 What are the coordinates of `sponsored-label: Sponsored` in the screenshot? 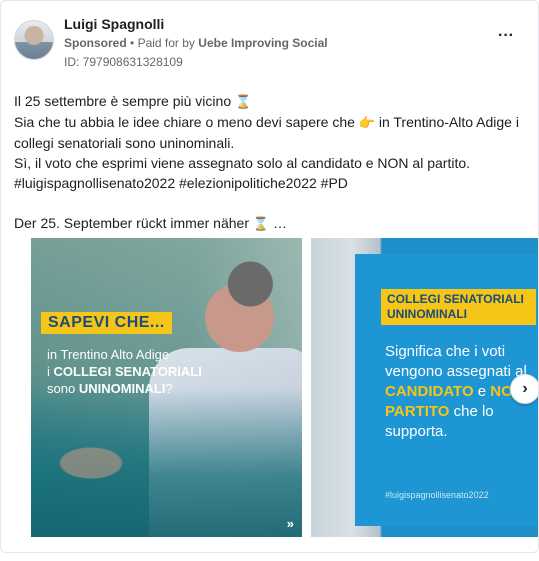 It's located at (95, 43).